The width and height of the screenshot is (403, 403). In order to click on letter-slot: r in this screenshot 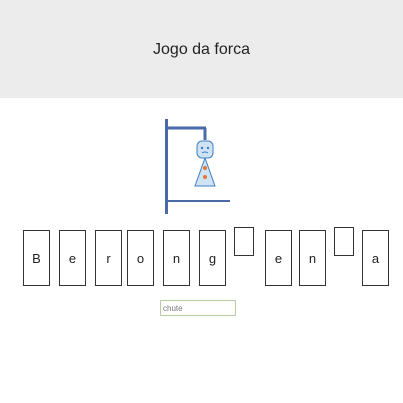, I will do `click(108, 258)`.